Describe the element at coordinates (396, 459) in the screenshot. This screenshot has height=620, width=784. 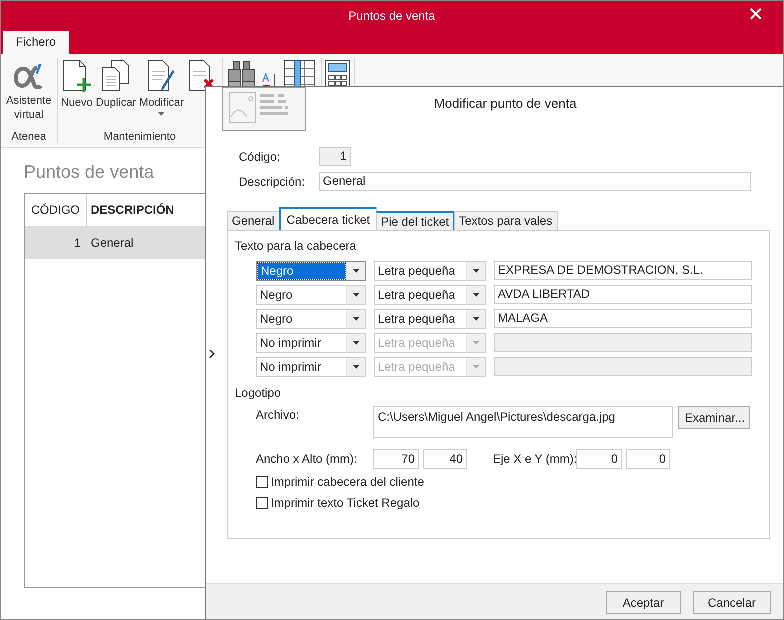
I see `width-field: 70` at that location.